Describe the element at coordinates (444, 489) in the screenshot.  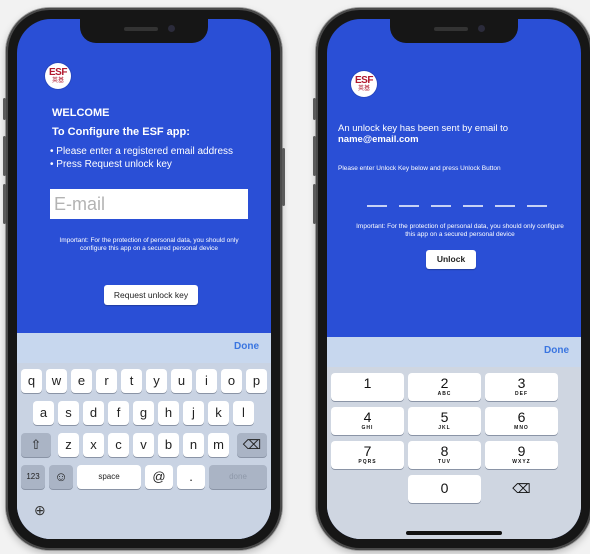
I see `key-0: 0` at that location.